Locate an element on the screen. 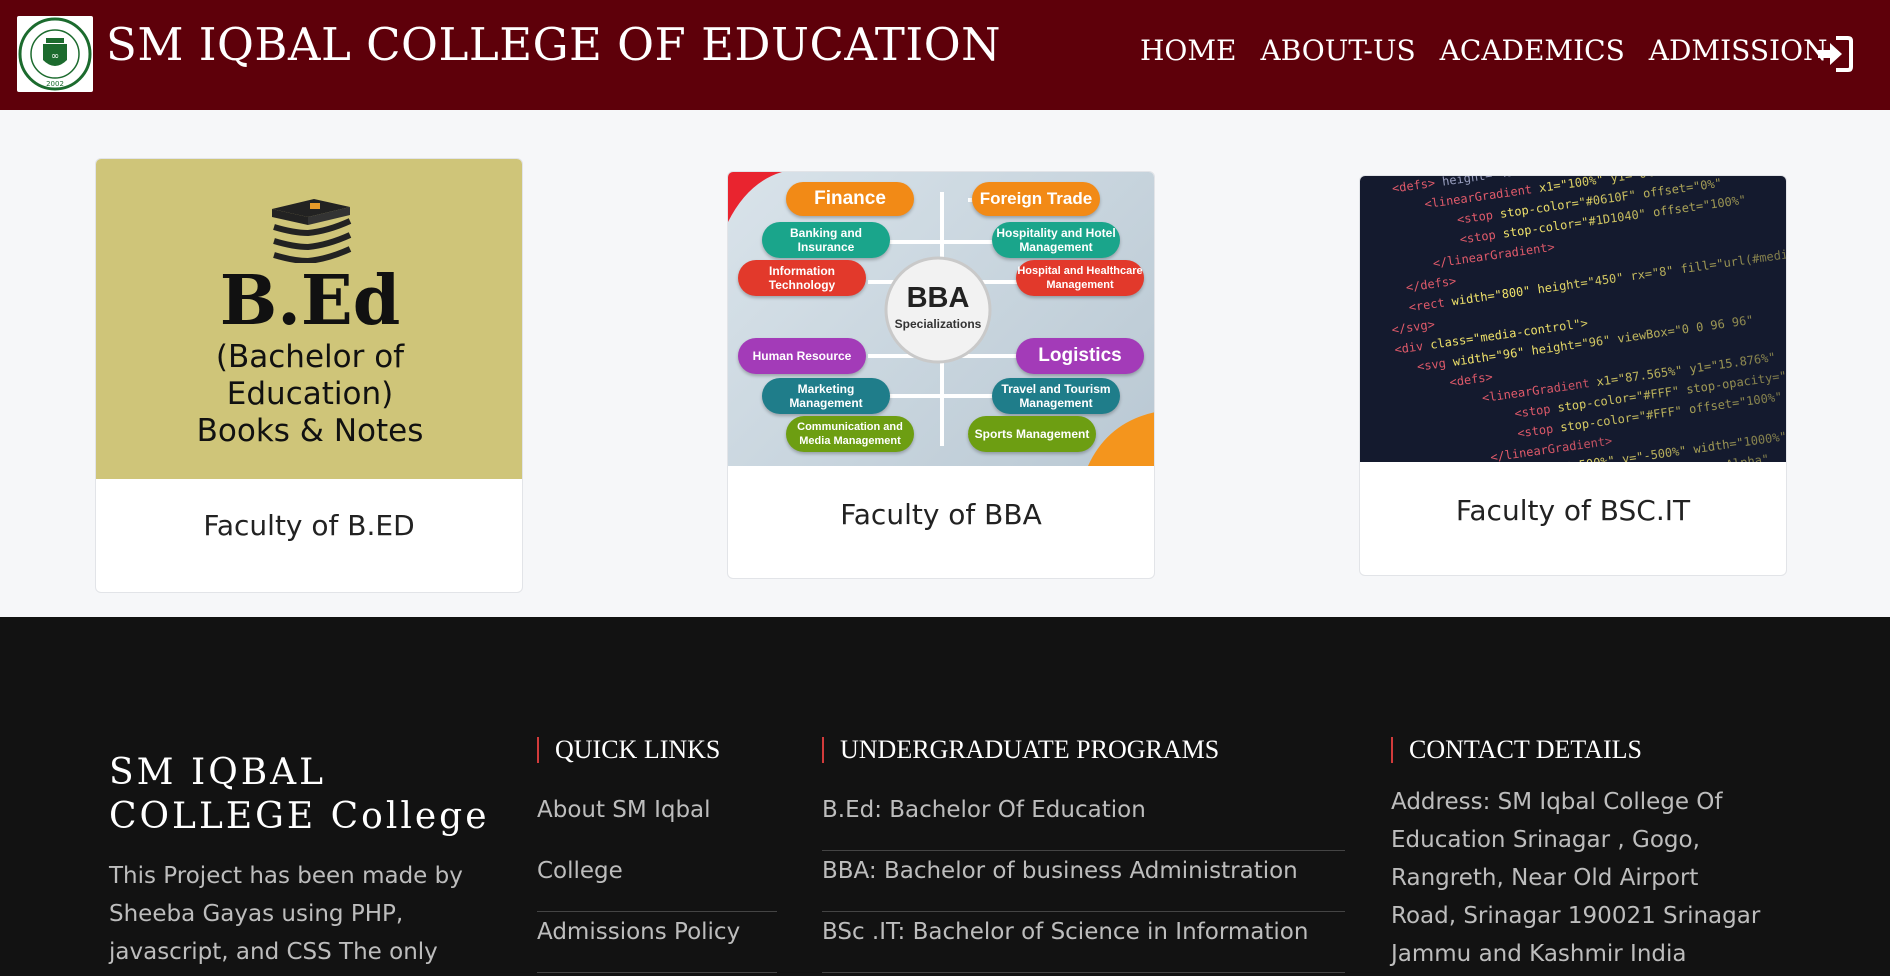 The image size is (1890, 976). bed-subtitle-line: Books & Notes is located at coordinates (310, 431).